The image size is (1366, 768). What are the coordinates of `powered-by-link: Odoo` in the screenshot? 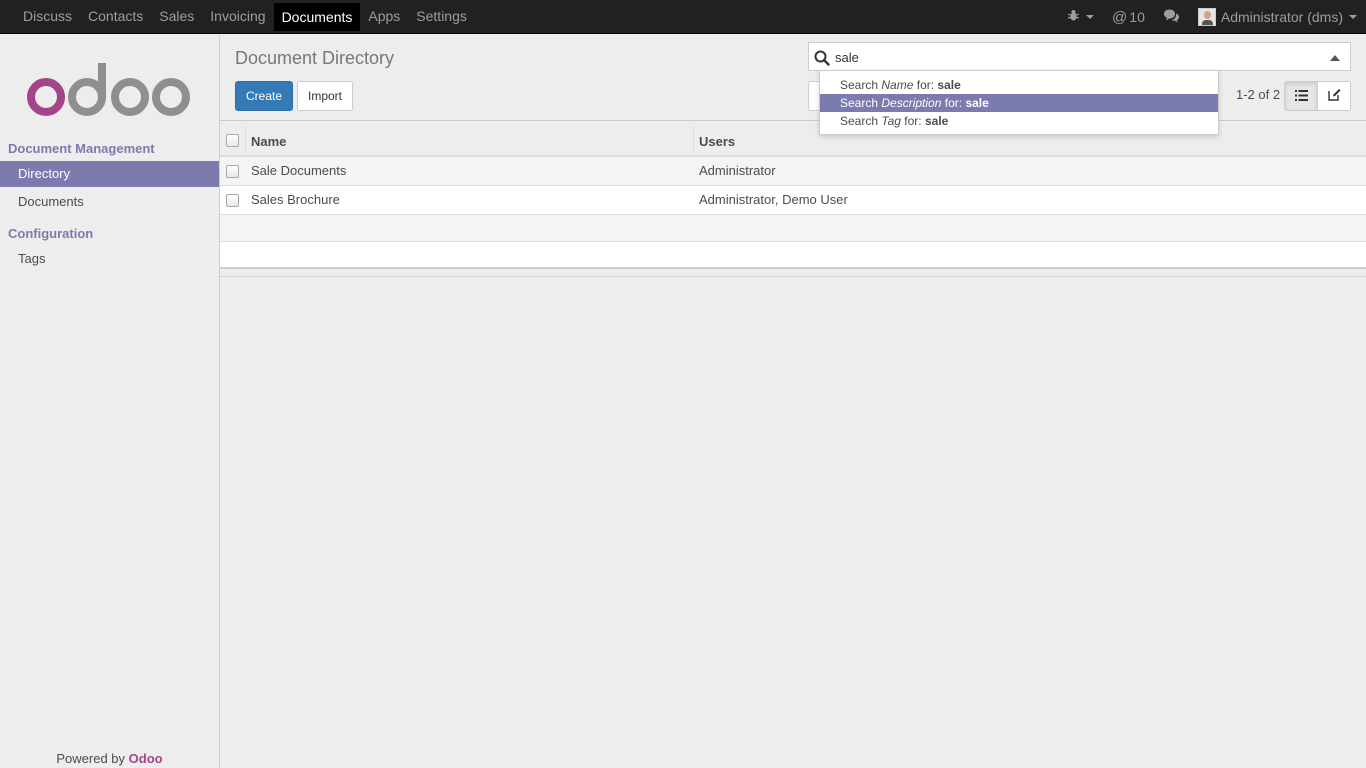 It's located at (146, 758).